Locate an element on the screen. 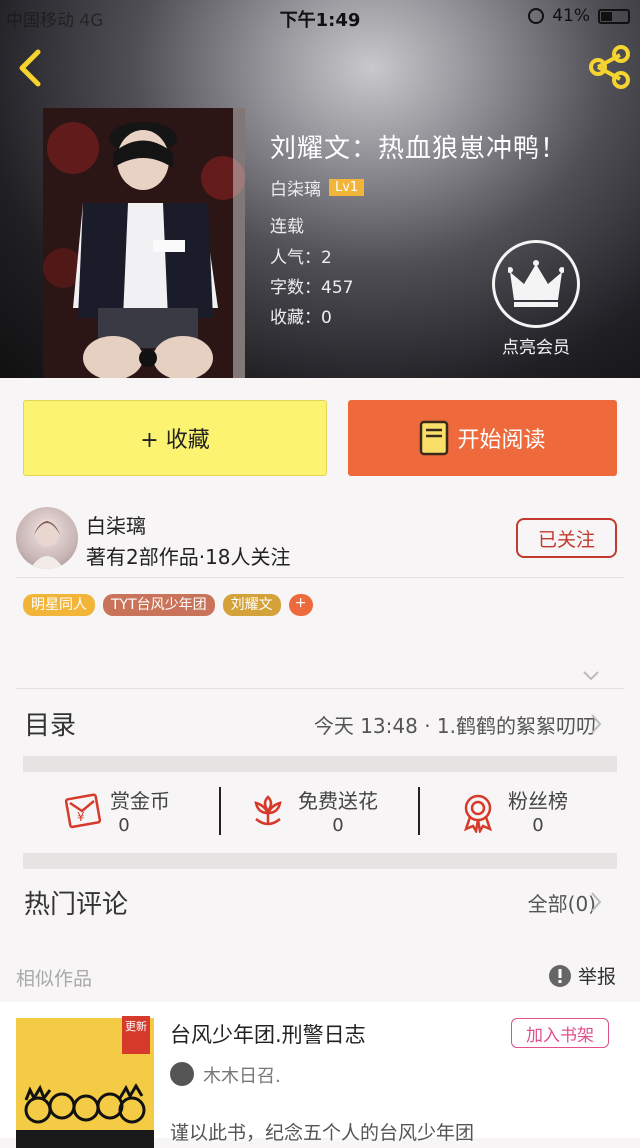 The height and width of the screenshot is (1148, 640). catalog-title: 目录 is located at coordinates (50, 726).